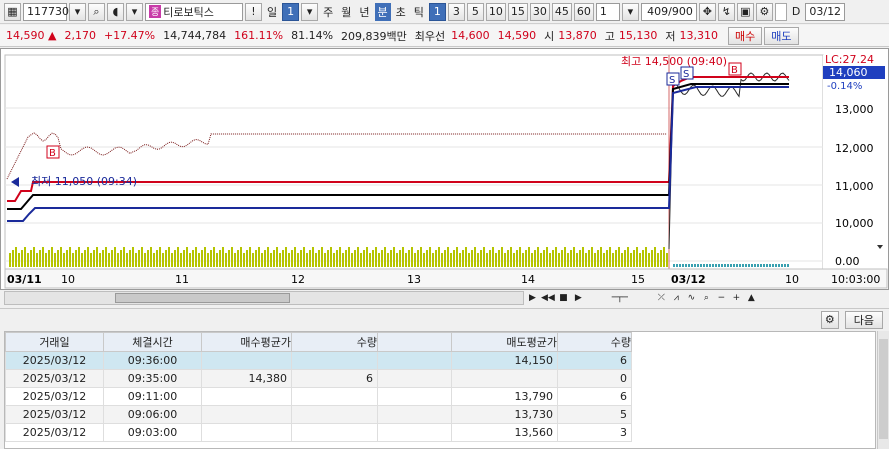  What do you see at coordinates (77, 11) in the screenshot?
I see `code-dropdown: ▾` at bounding box center [77, 11].